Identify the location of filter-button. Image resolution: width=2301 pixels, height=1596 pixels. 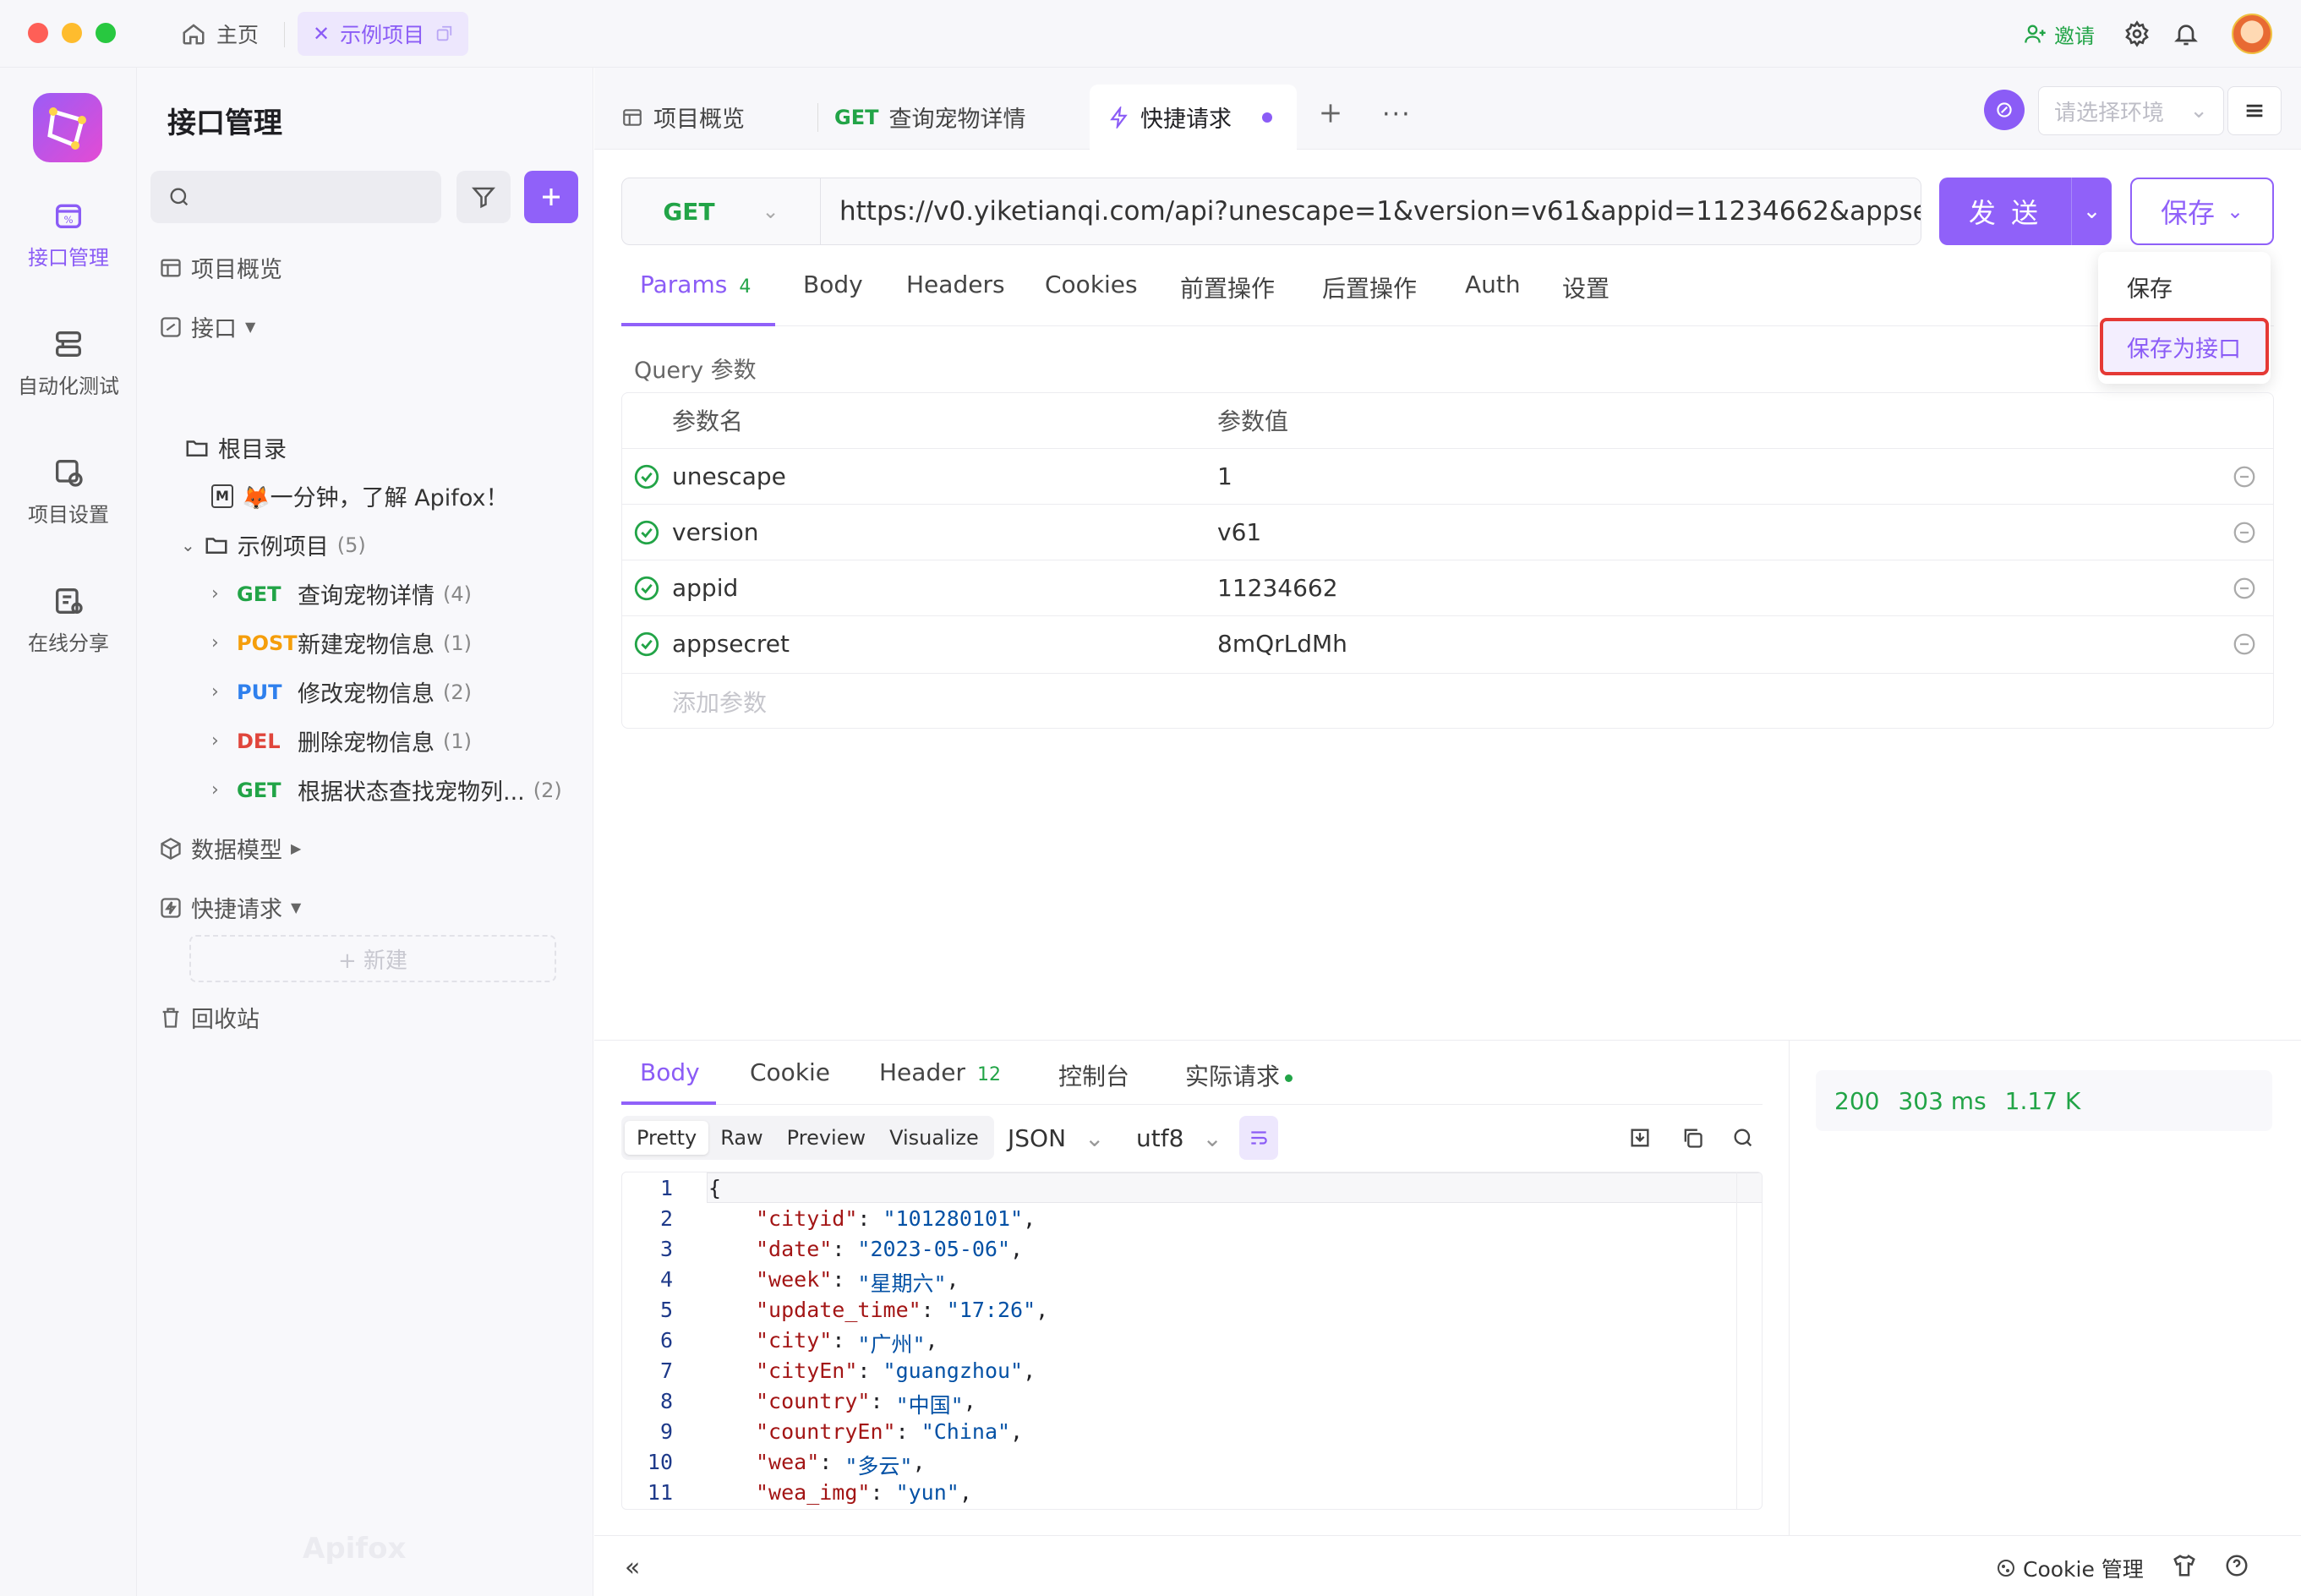
(483, 197).